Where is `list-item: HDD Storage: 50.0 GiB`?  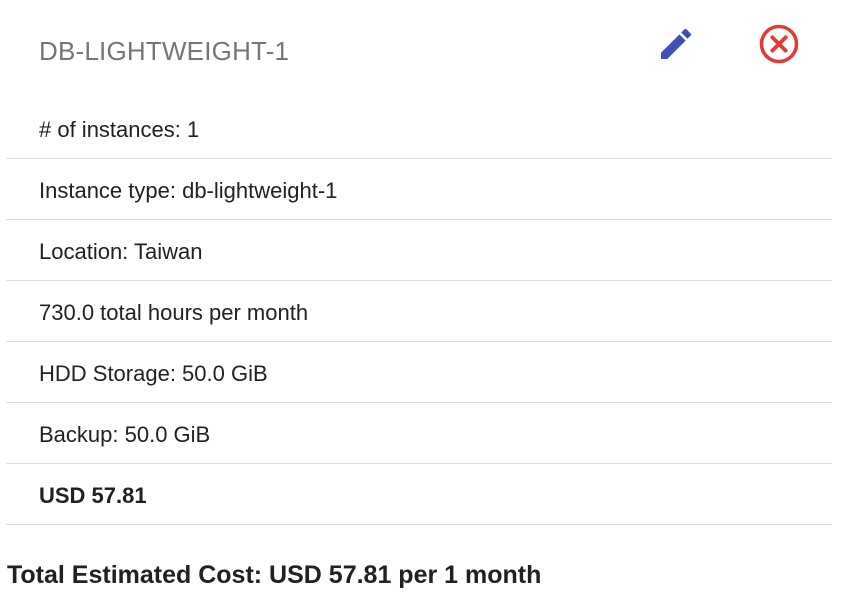
list-item: HDD Storage: 50.0 GiB is located at coordinates (419, 372).